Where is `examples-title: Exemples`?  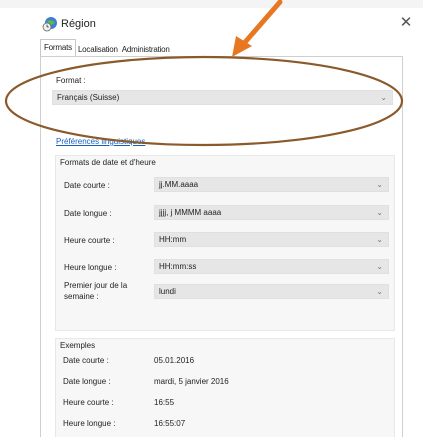 examples-title: Exemples is located at coordinates (78, 345).